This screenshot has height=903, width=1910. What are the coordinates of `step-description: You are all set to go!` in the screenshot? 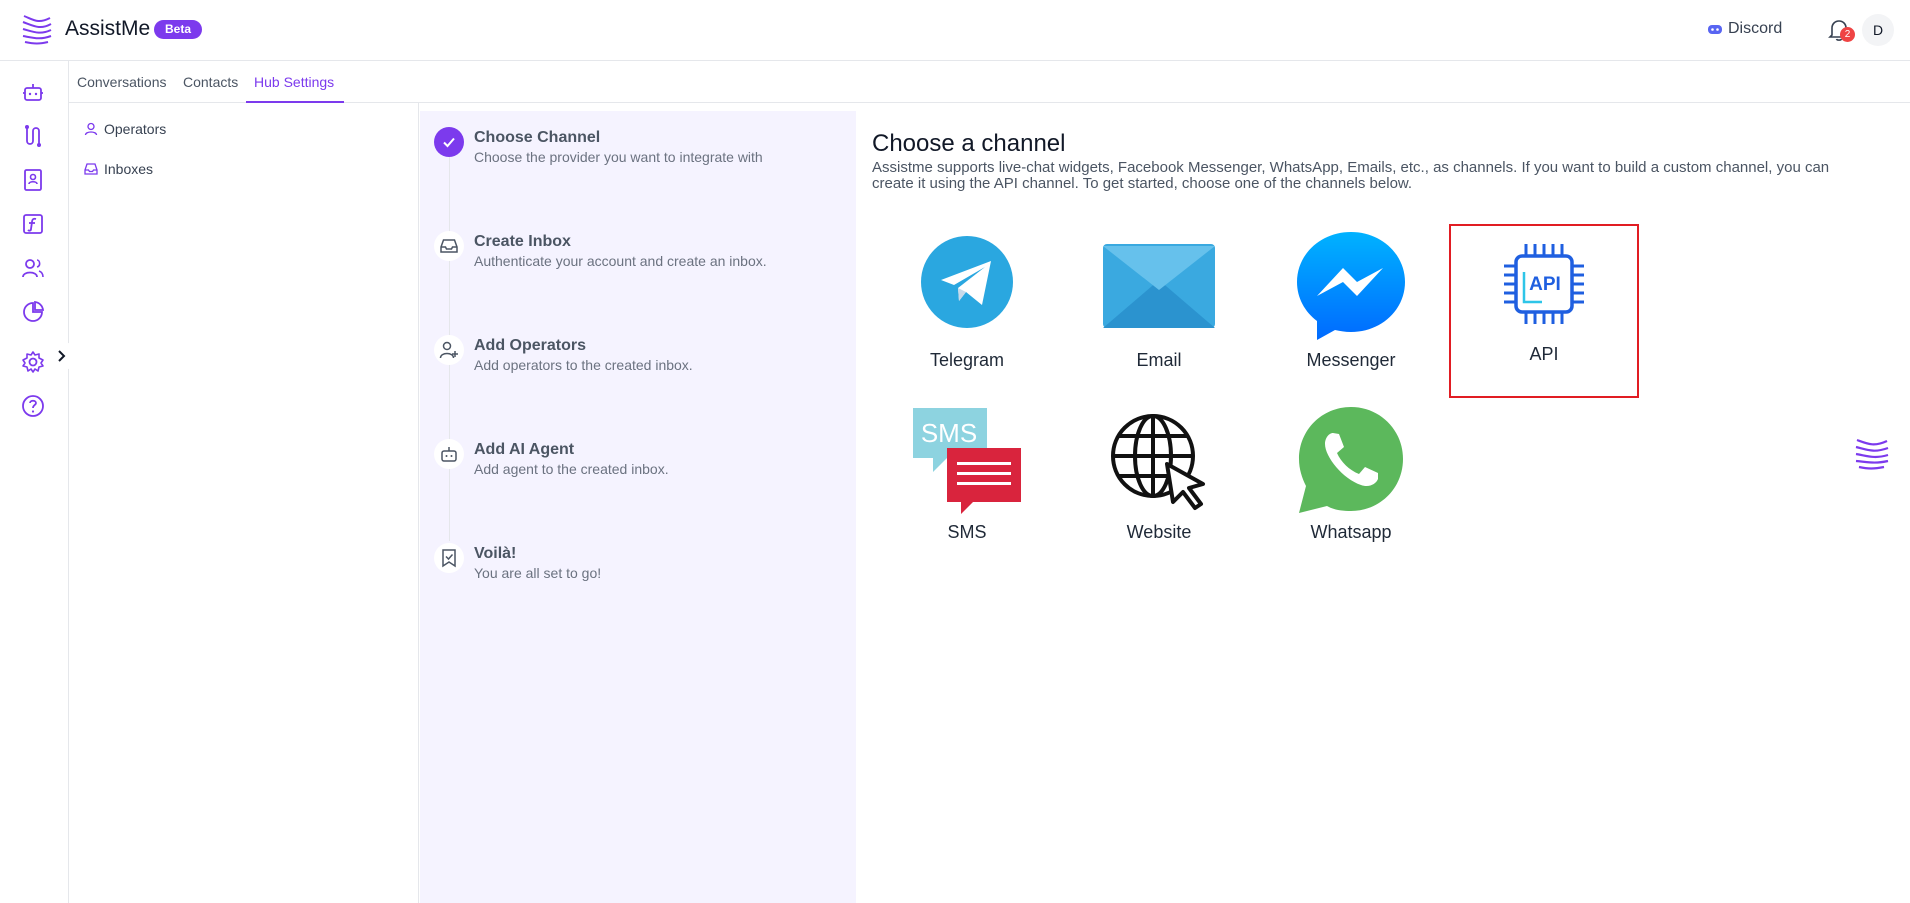 It's located at (538, 573).